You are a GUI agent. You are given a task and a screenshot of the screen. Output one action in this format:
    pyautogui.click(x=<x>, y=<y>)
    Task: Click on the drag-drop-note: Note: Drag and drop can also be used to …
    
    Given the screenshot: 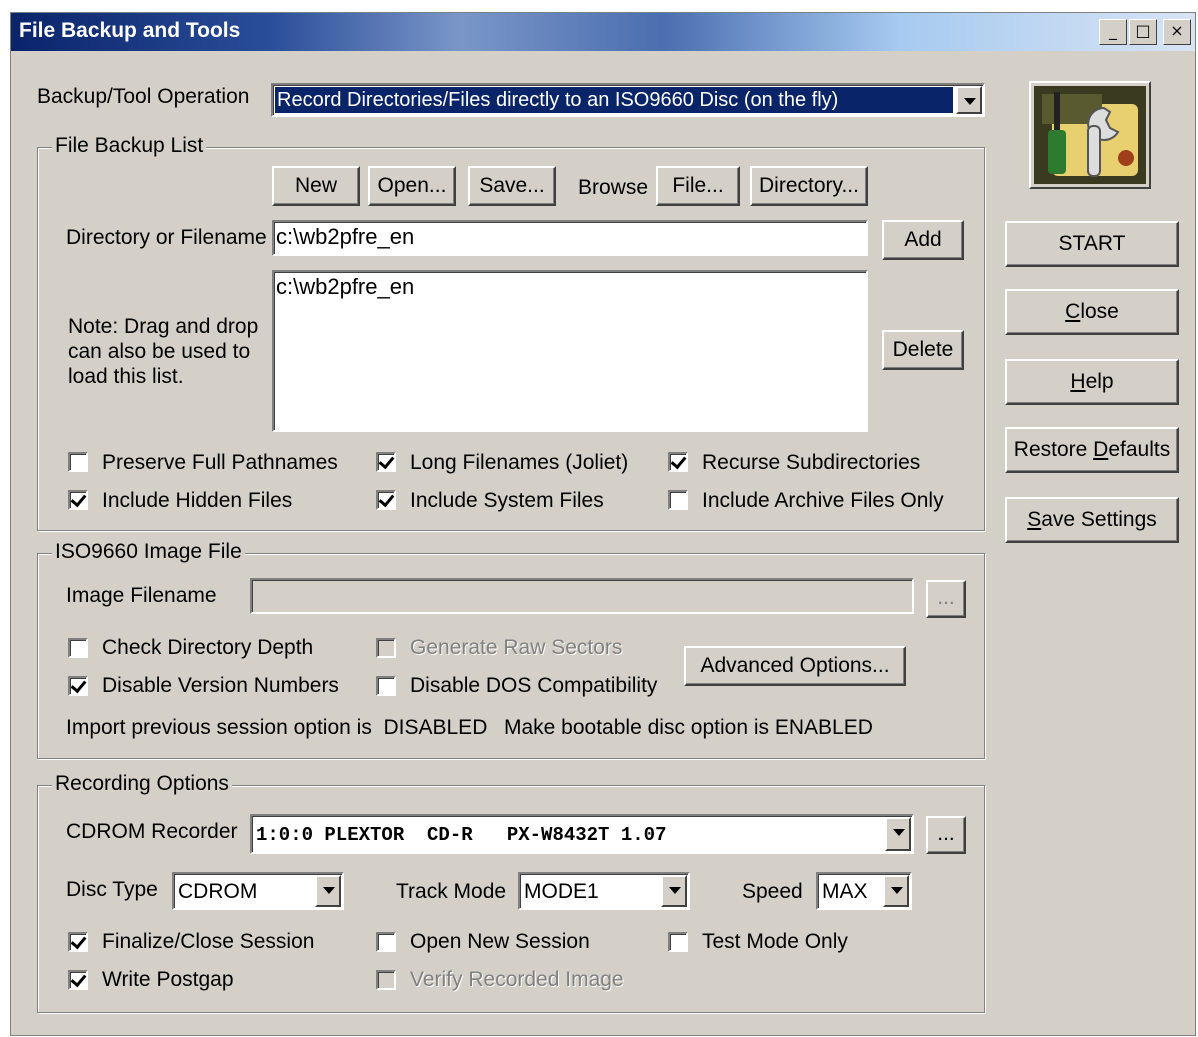 What is the action you would take?
    pyautogui.click(x=163, y=351)
    